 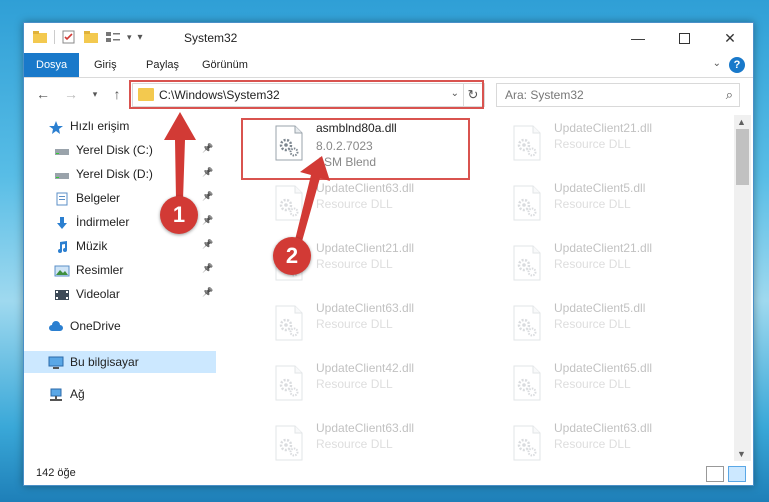 I want to click on view-options-icon, so click(x=113, y=37).